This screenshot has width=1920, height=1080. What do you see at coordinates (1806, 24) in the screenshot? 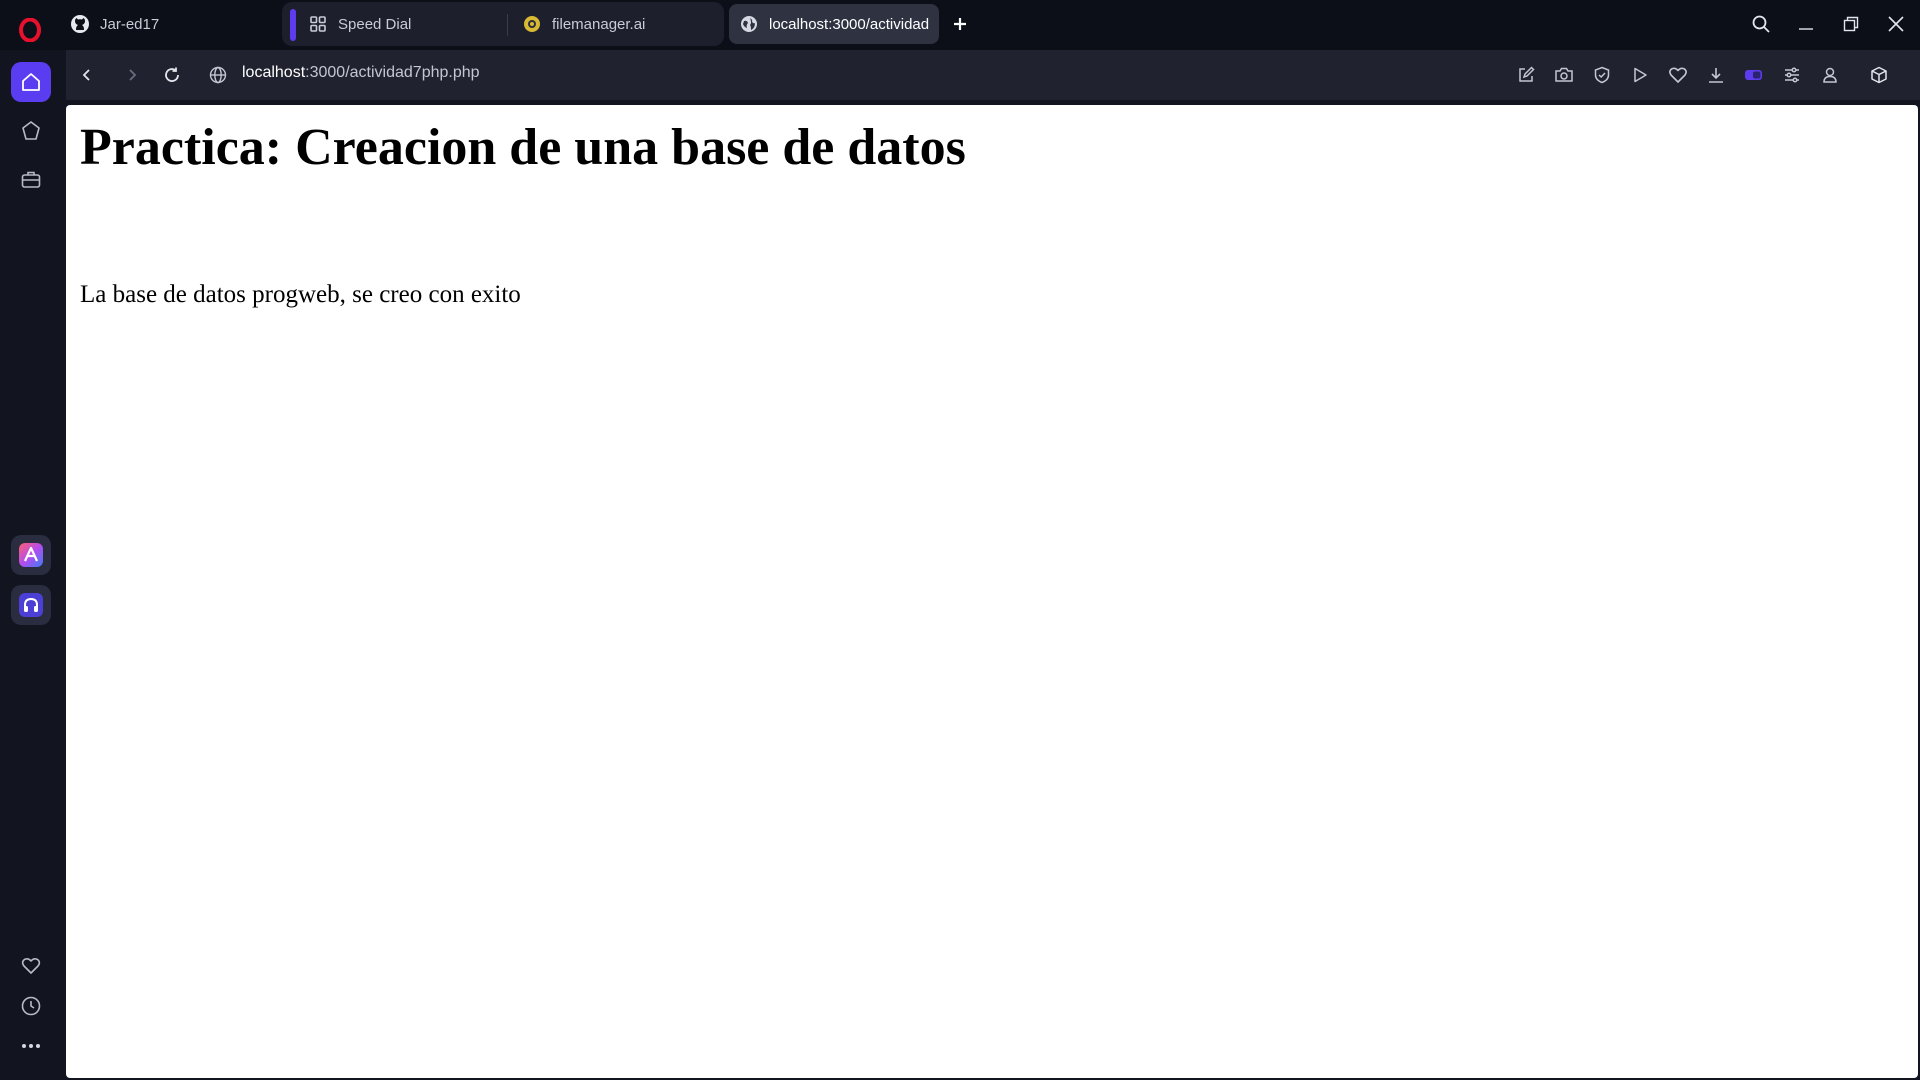
I see `minimize-icon` at bounding box center [1806, 24].